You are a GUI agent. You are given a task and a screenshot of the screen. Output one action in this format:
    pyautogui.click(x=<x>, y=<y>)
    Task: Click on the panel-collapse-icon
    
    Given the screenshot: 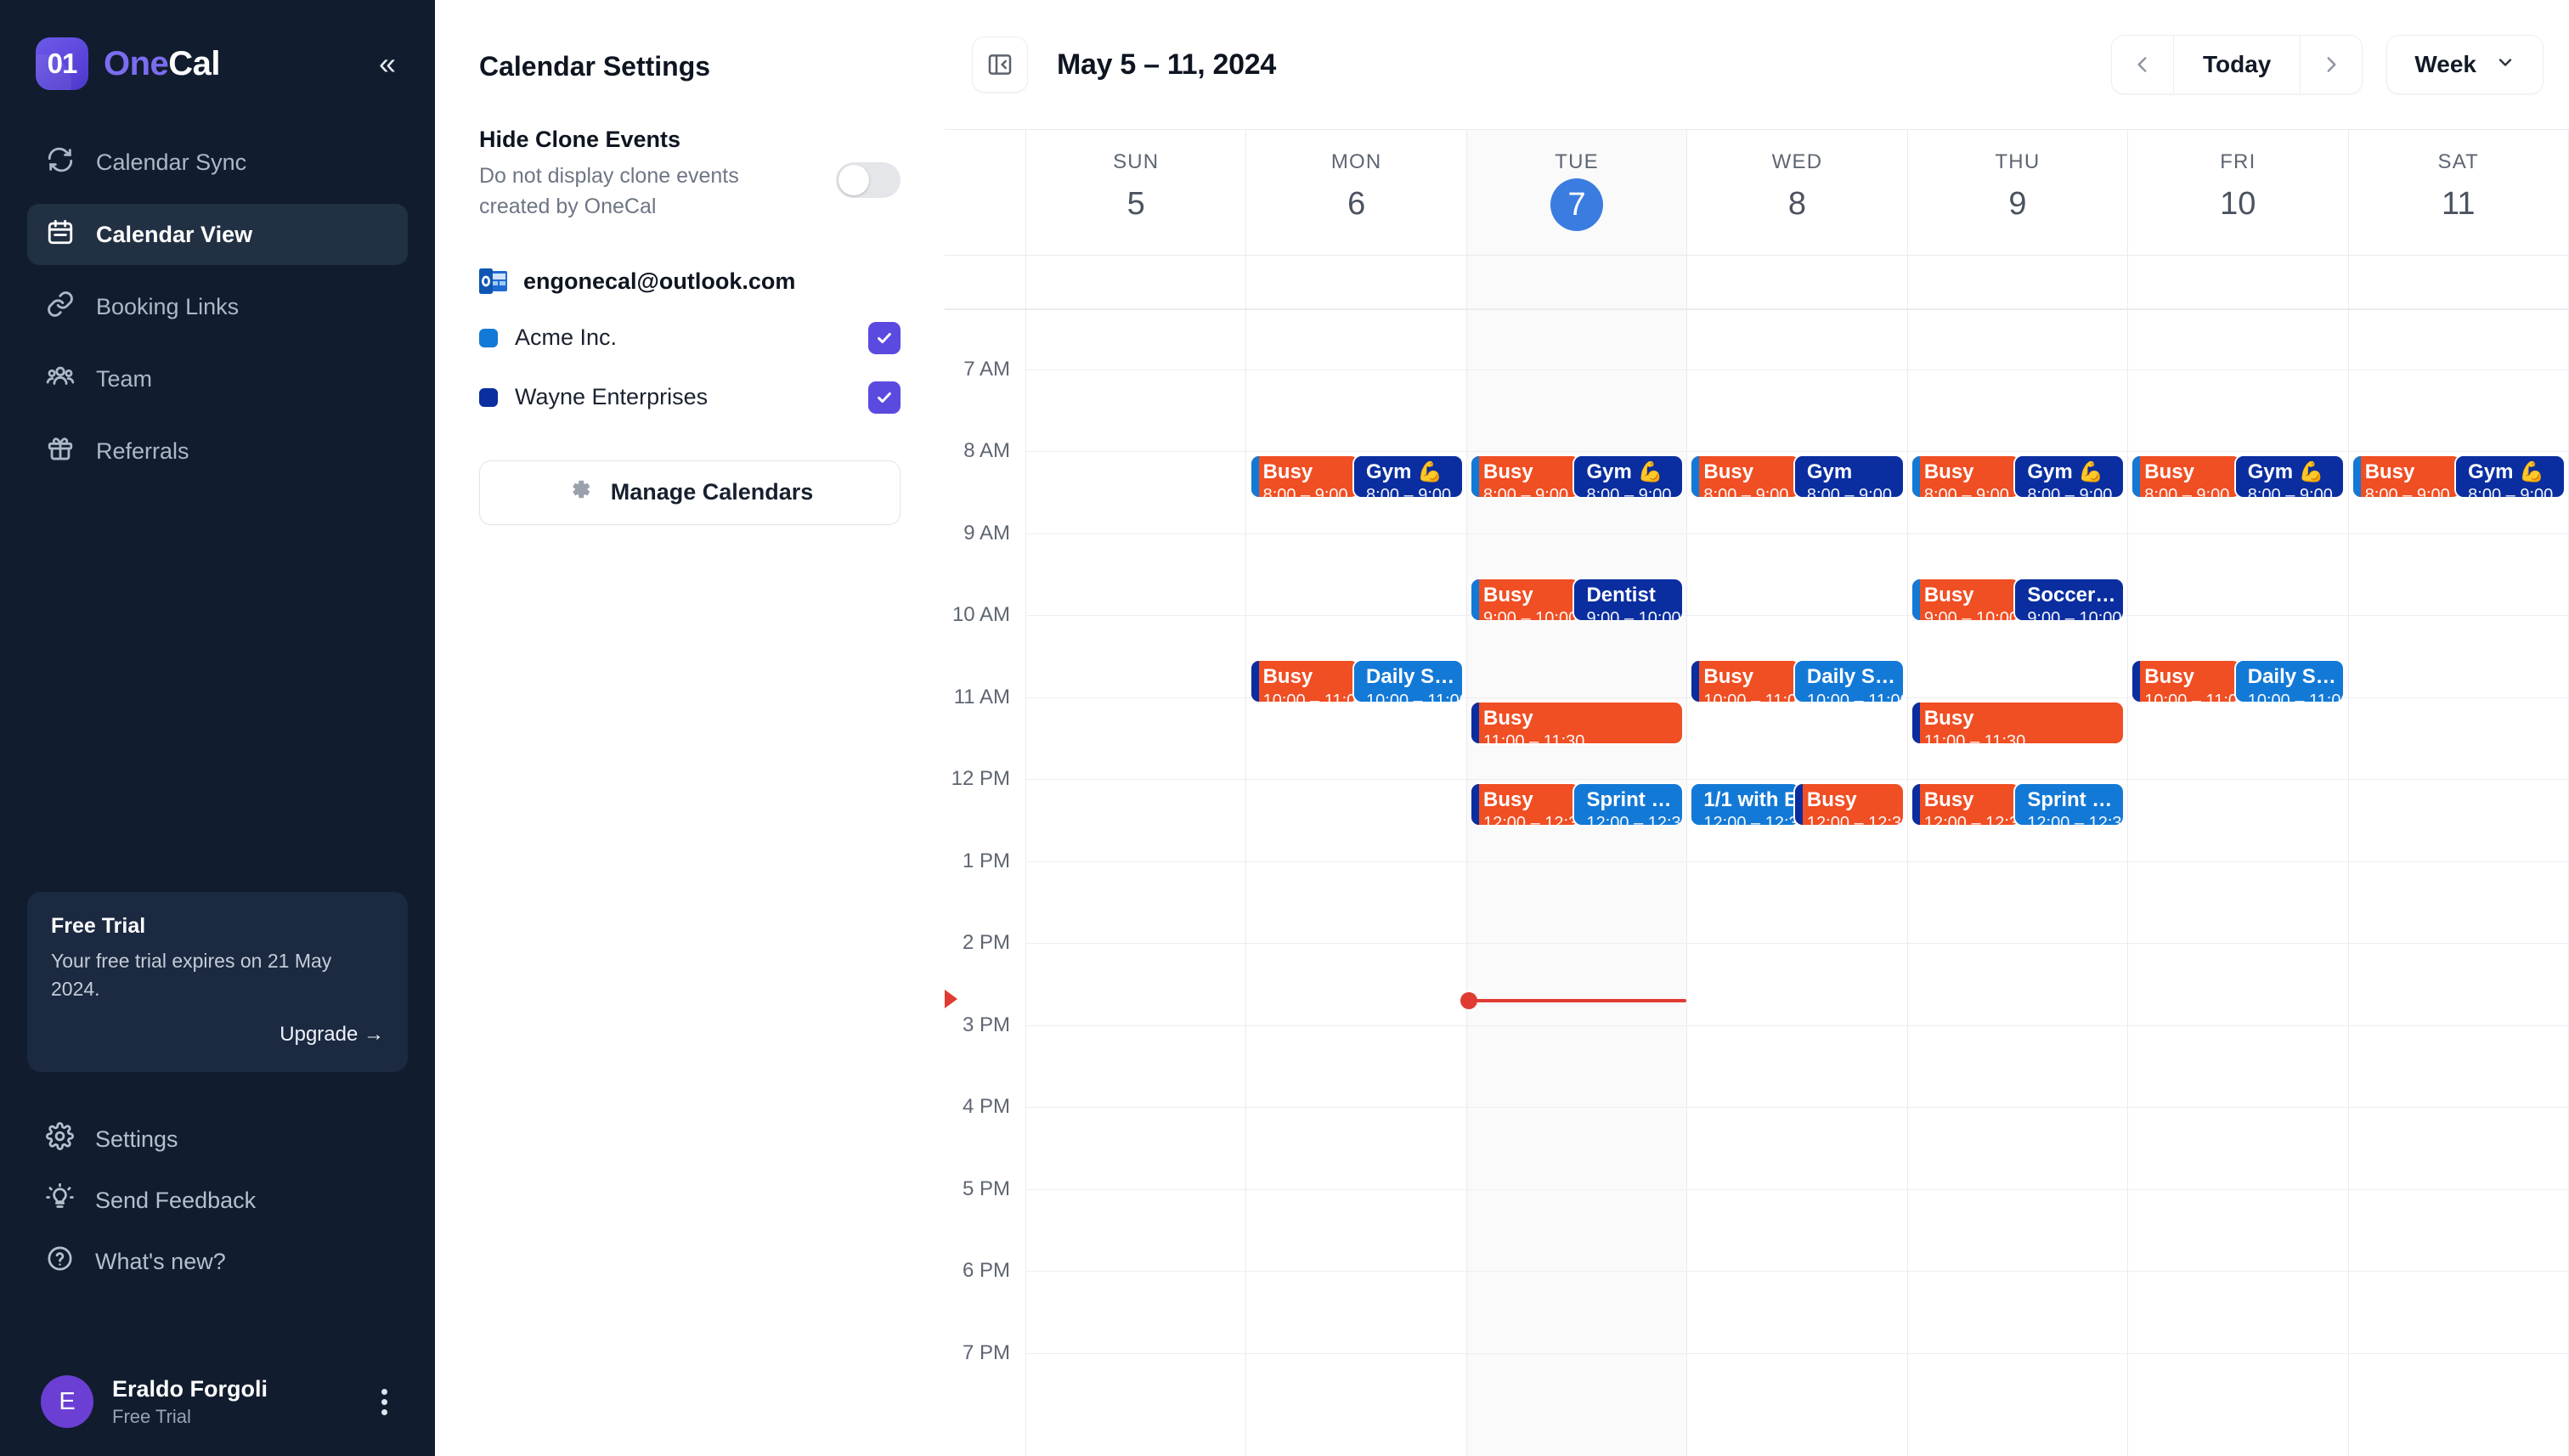 What is the action you would take?
    pyautogui.click(x=1000, y=65)
    